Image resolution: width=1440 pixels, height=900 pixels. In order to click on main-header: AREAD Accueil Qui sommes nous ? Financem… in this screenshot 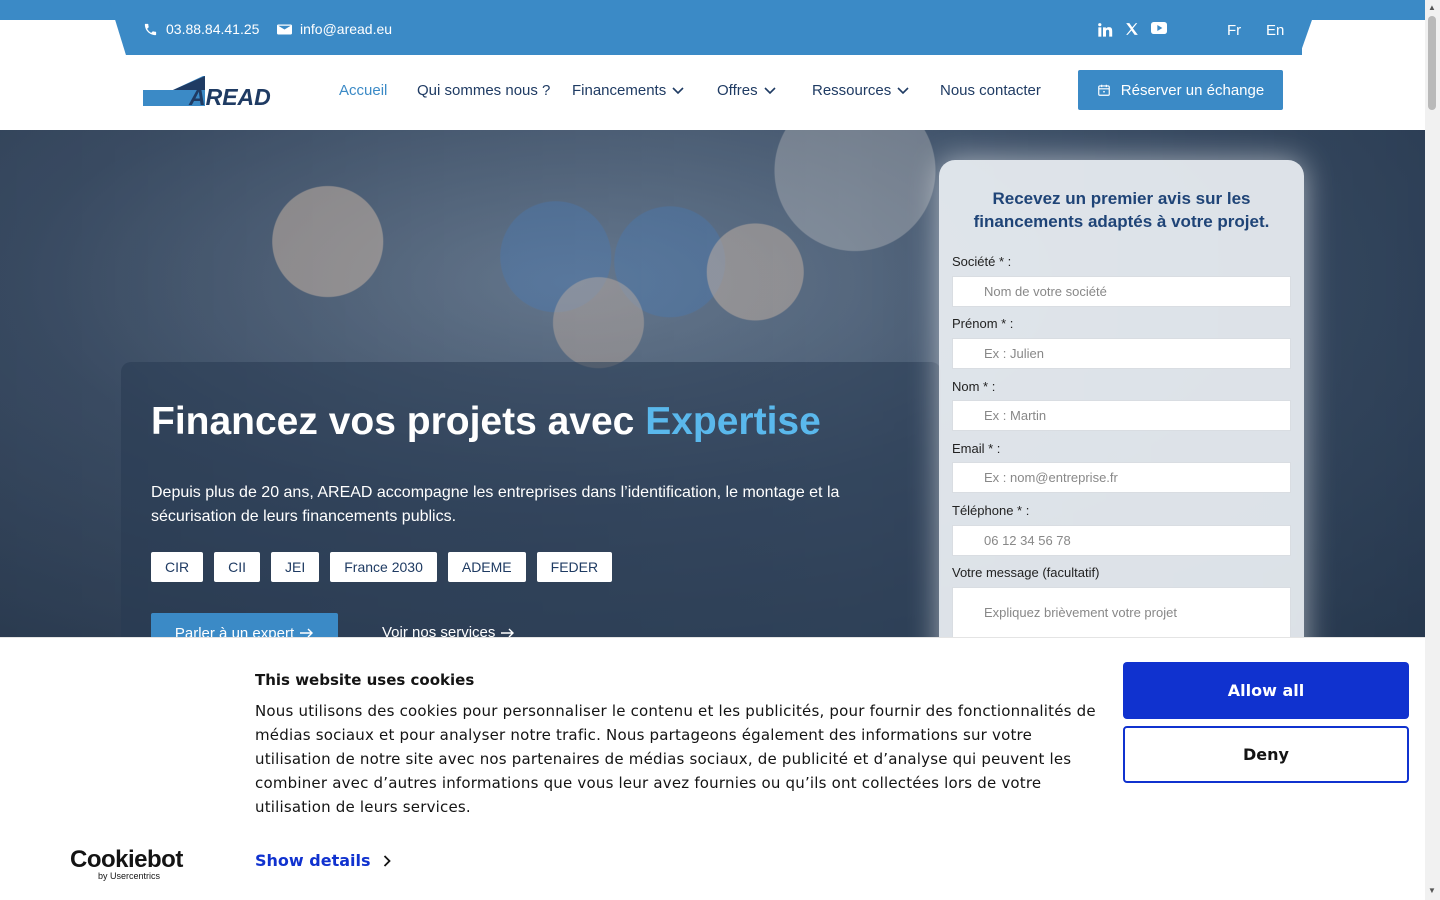, I will do `click(712, 92)`.